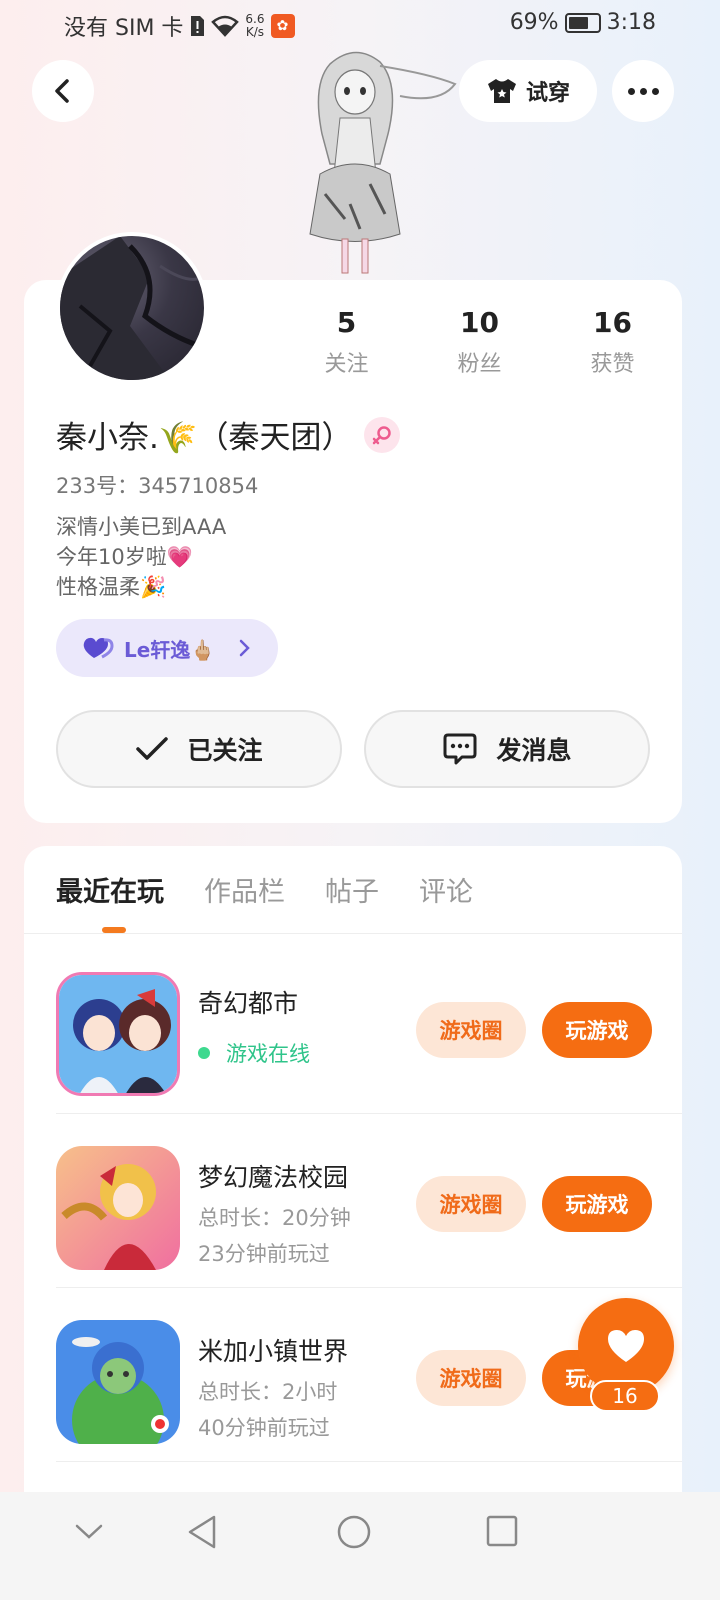 This screenshot has width=720, height=1600. What do you see at coordinates (248, 1003) in the screenshot?
I see `game-name: 奇幻都市` at bounding box center [248, 1003].